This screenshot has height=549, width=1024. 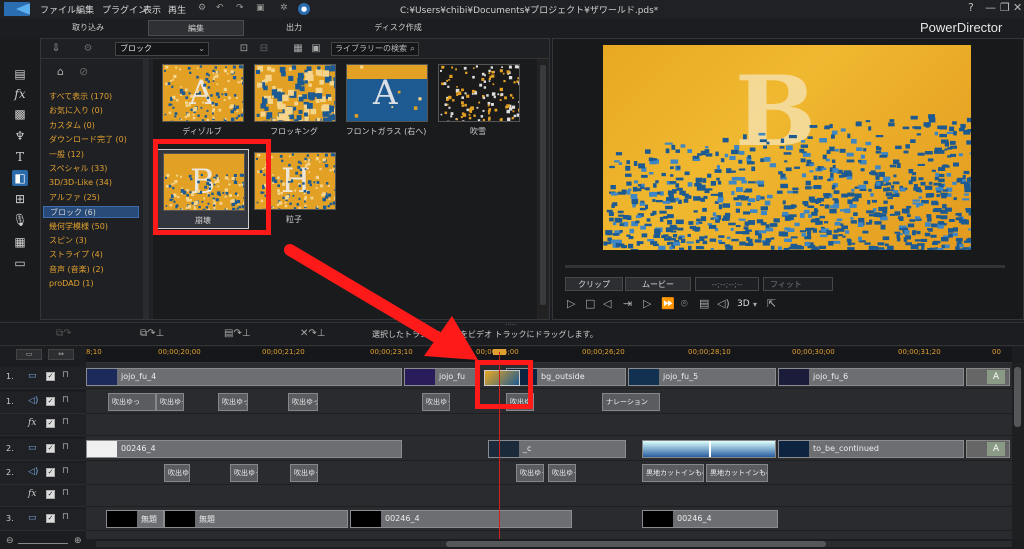 I want to click on audio-clip: ナレーション, so click(x=631, y=402).